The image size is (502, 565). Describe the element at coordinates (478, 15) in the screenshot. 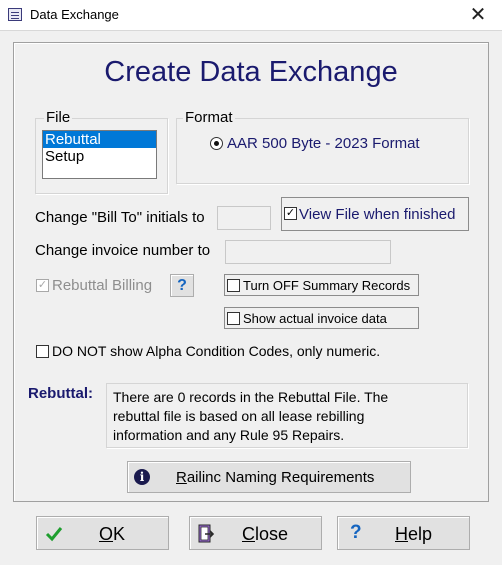

I see `close-window-button: ✕` at that location.